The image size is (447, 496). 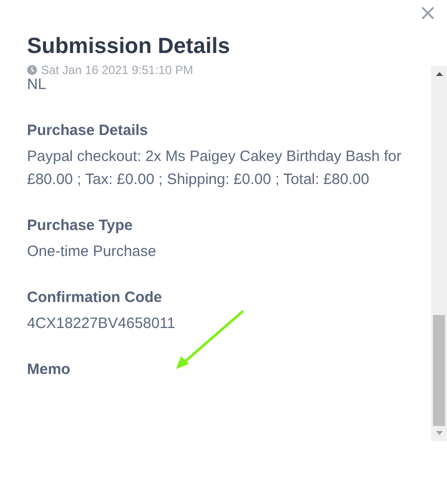 What do you see at coordinates (117, 70) in the screenshot?
I see `submission-timestamp: Sat Jan 16 2021 9:51:10 PM` at bounding box center [117, 70].